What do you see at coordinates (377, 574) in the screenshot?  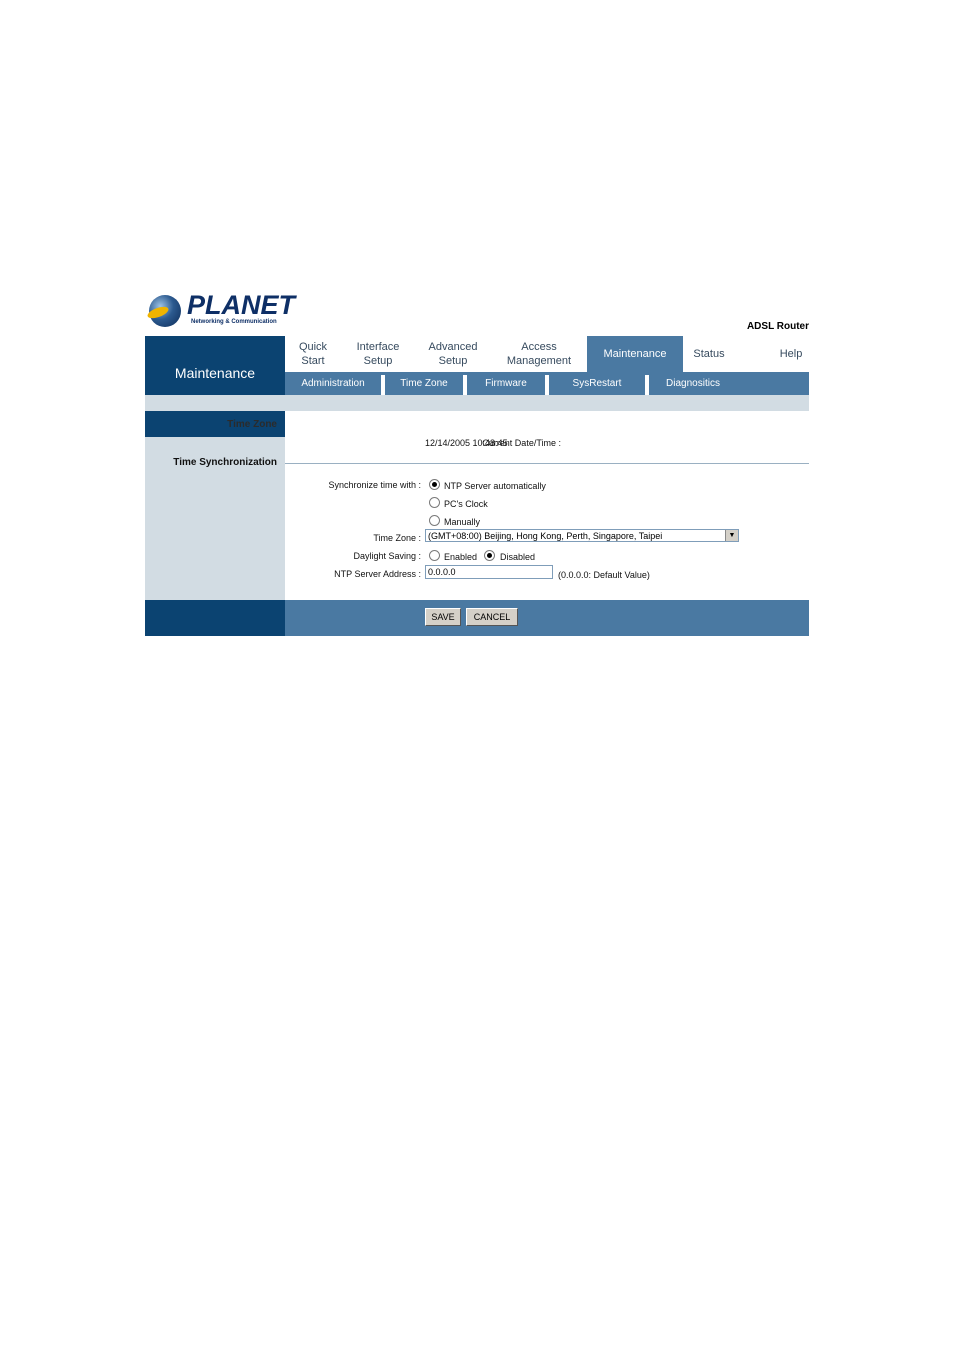 I see `ntp-server-label: NTP Server Address :` at bounding box center [377, 574].